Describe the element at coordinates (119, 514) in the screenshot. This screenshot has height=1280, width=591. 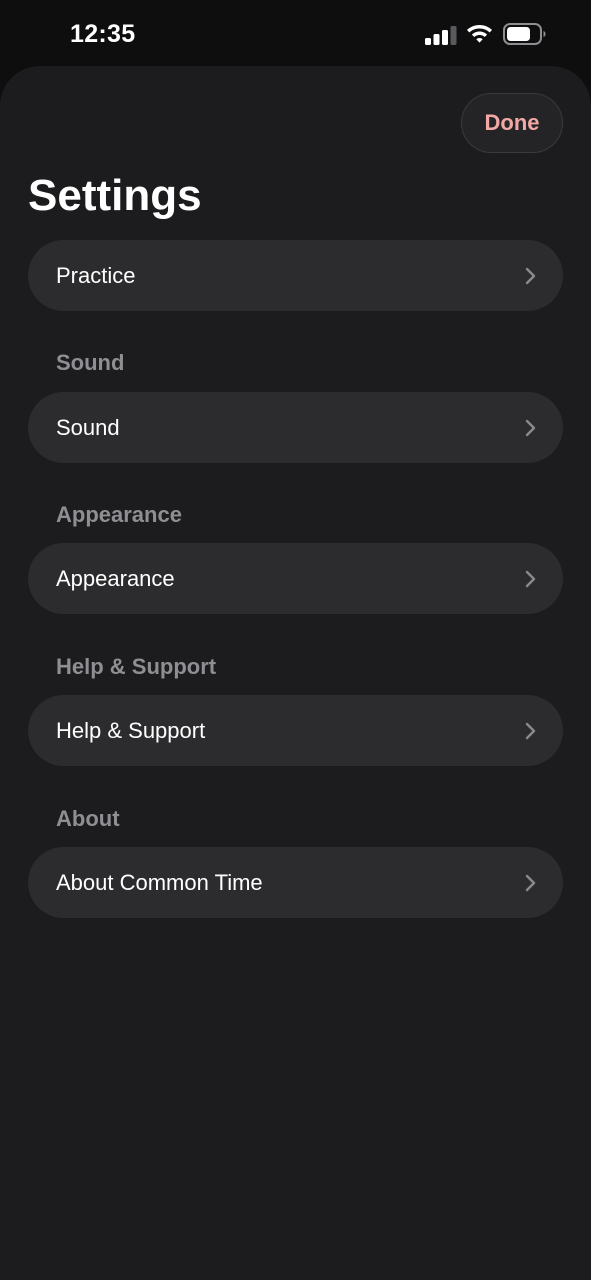
I see `section-header-appearance: Appearance` at that location.